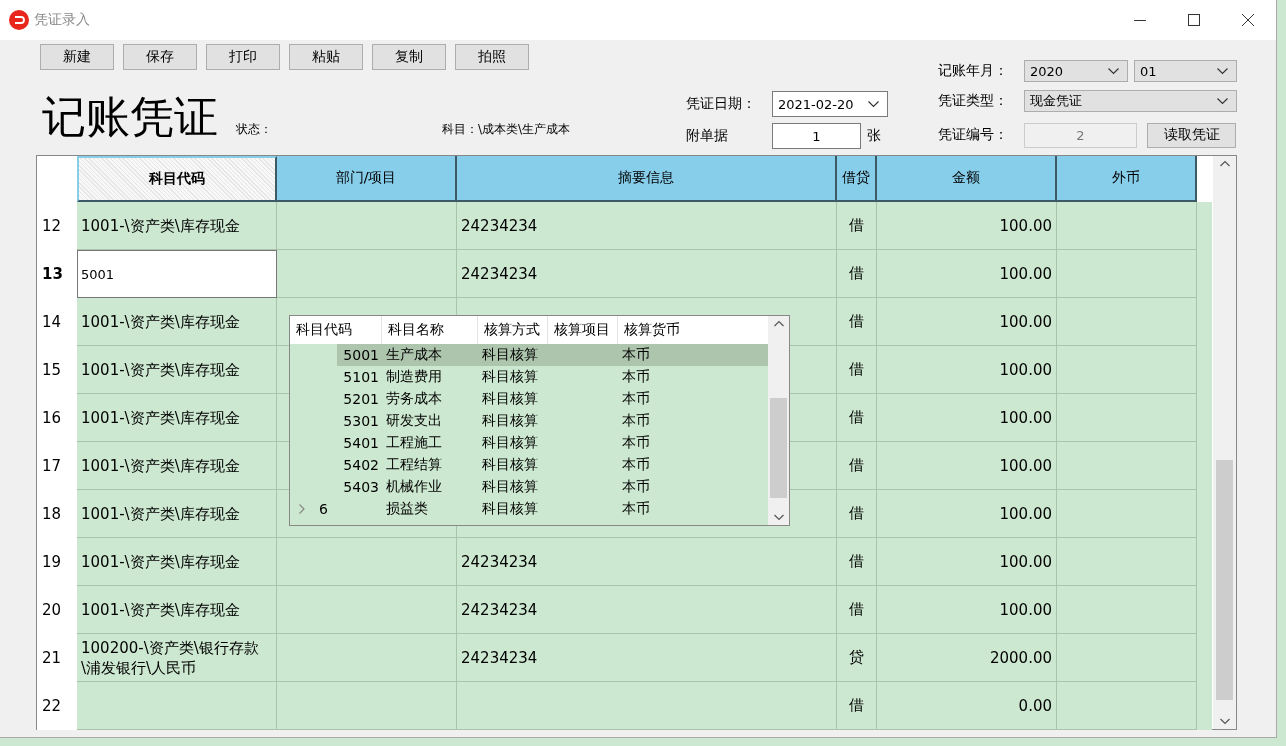 Image resolution: width=1286 pixels, height=746 pixels. I want to click on column-header: 金额, so click(967, 179).